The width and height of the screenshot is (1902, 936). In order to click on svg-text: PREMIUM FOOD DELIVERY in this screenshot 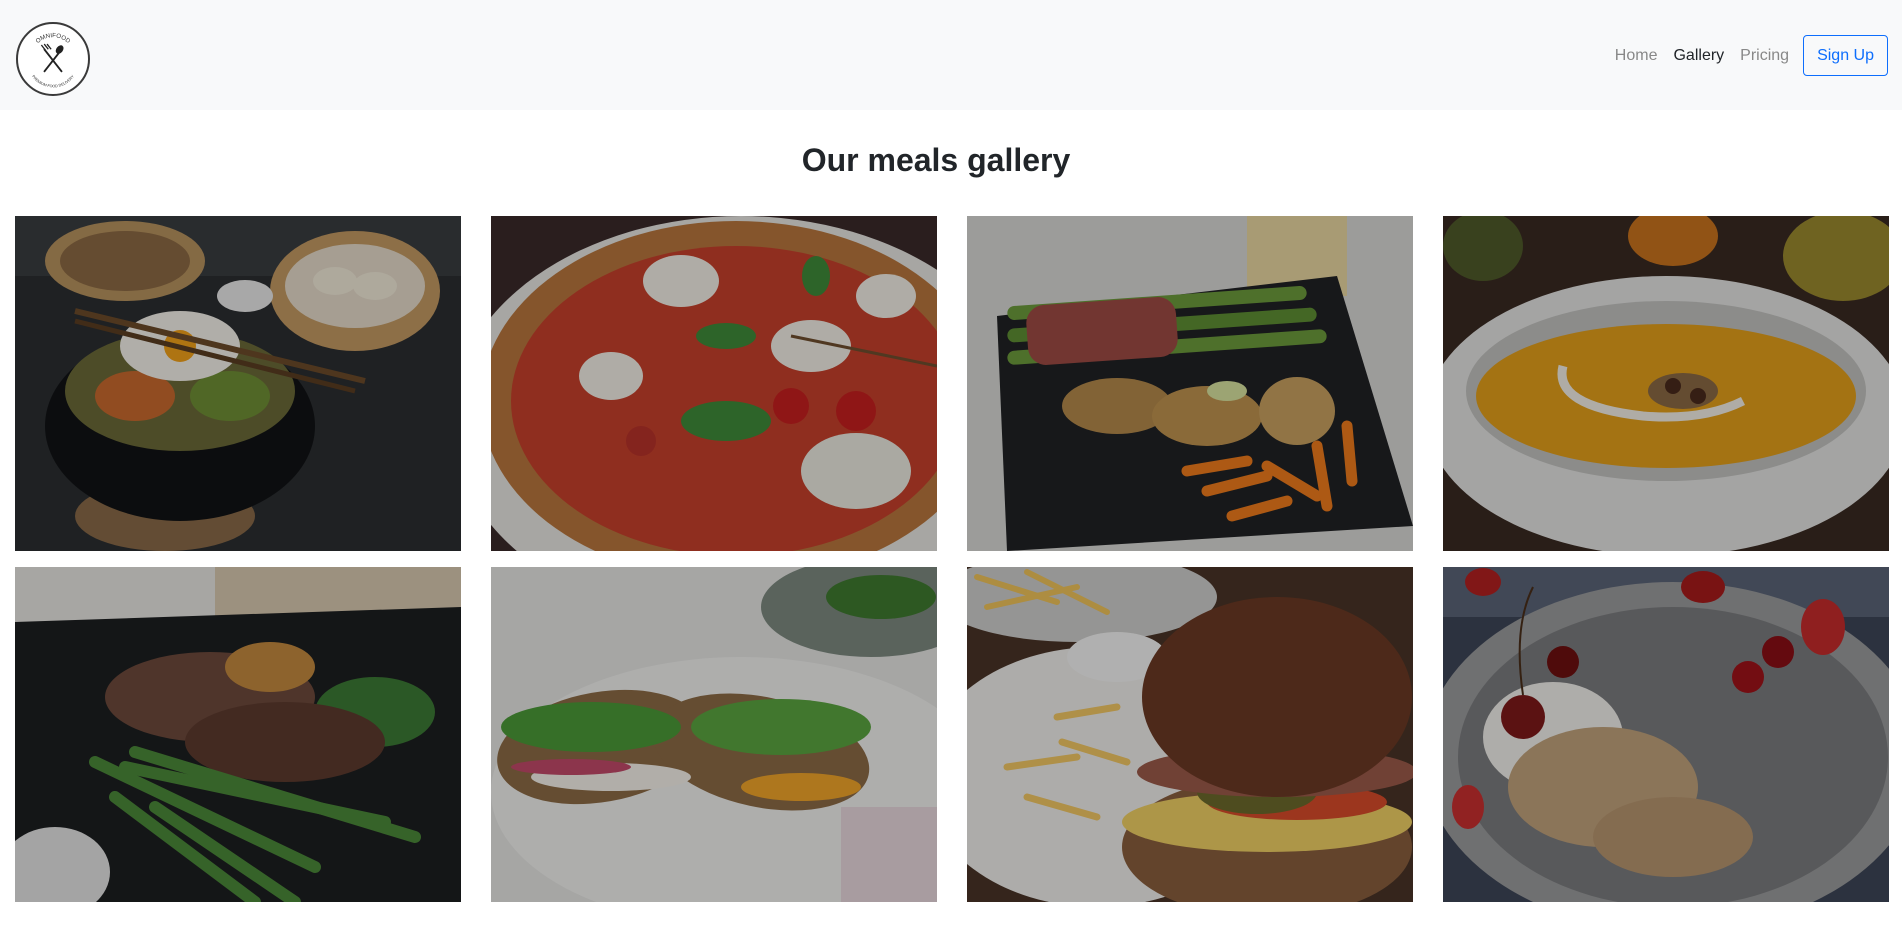, I will do `click(53, 81)`.